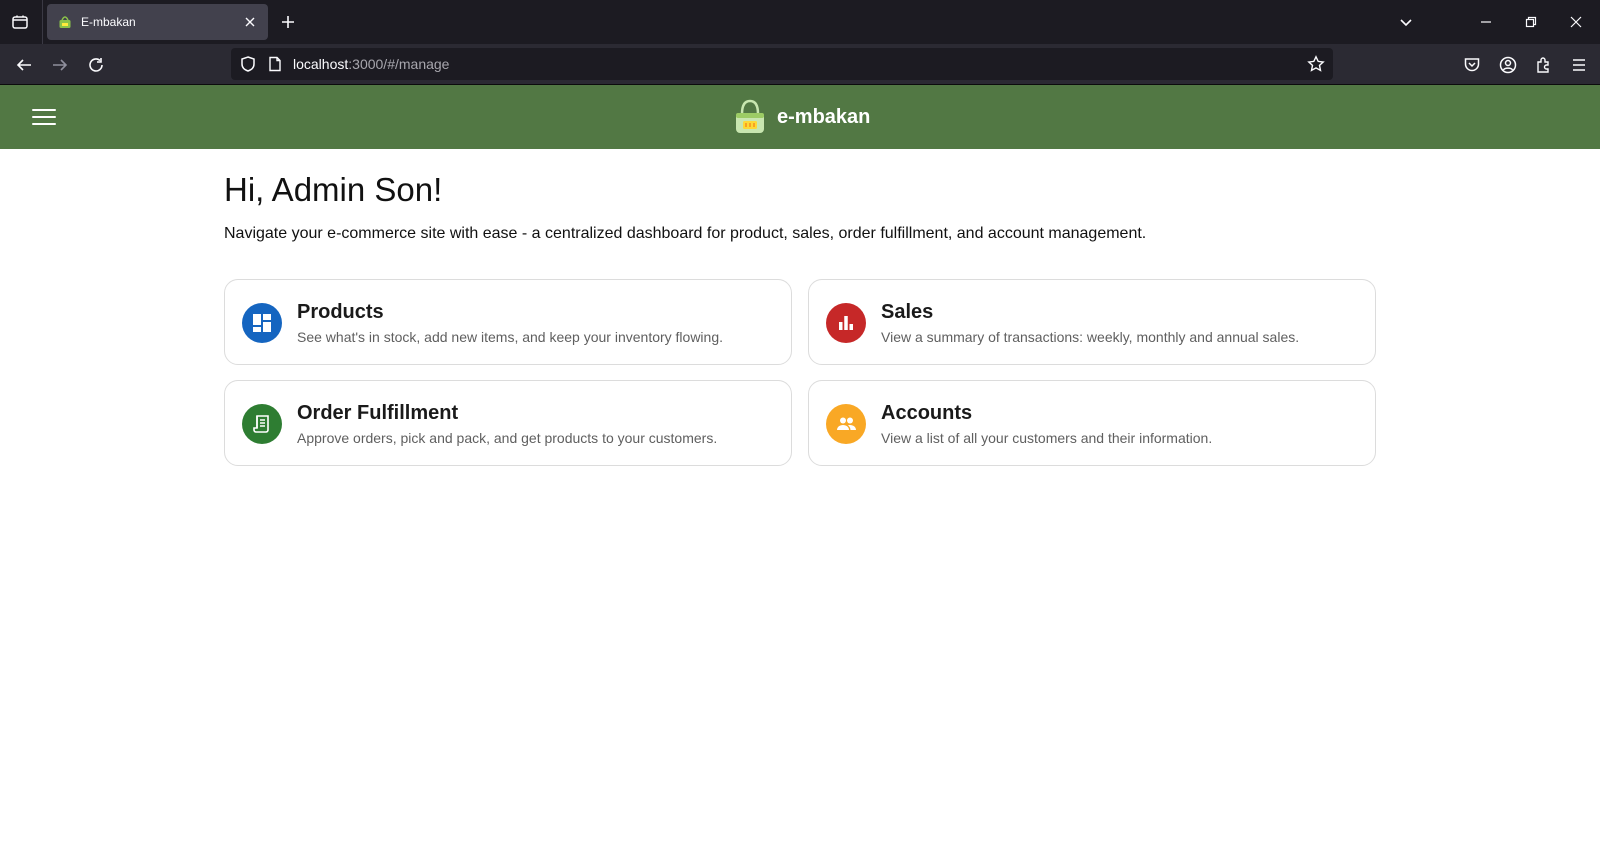 This screenshot has width=1600, height=852. I want to click on browser-nav-bar: localhost:3000/#/manage, so click(800, 64).